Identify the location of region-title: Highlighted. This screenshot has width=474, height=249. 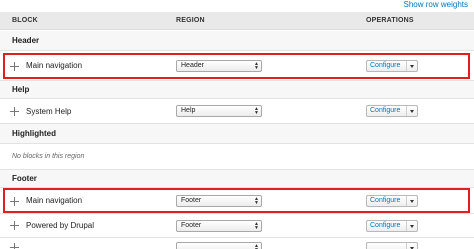
(34, 133).